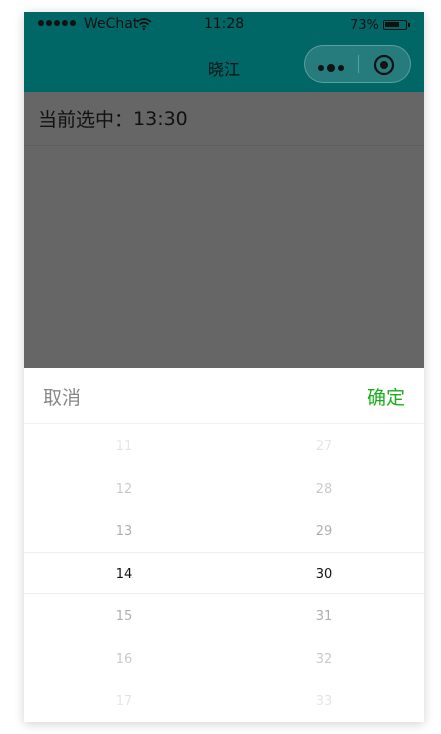  I want to click on capsule-menu, so click(357, 64).